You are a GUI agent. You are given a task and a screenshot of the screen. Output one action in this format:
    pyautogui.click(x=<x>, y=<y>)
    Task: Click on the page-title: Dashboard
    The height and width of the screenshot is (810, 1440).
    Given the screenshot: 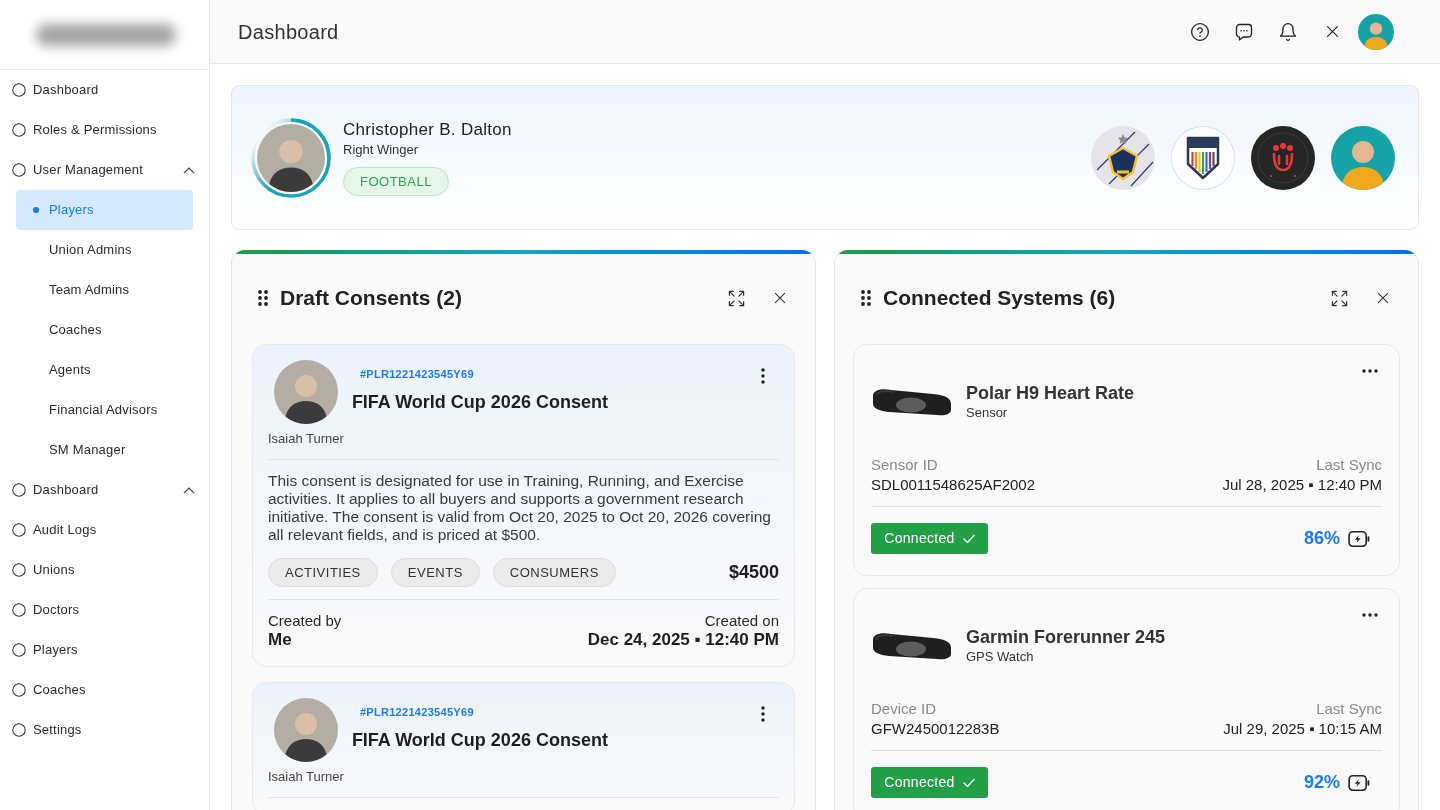 What is the action you would take?
    pyautogui.click(x=288, y=32)
    